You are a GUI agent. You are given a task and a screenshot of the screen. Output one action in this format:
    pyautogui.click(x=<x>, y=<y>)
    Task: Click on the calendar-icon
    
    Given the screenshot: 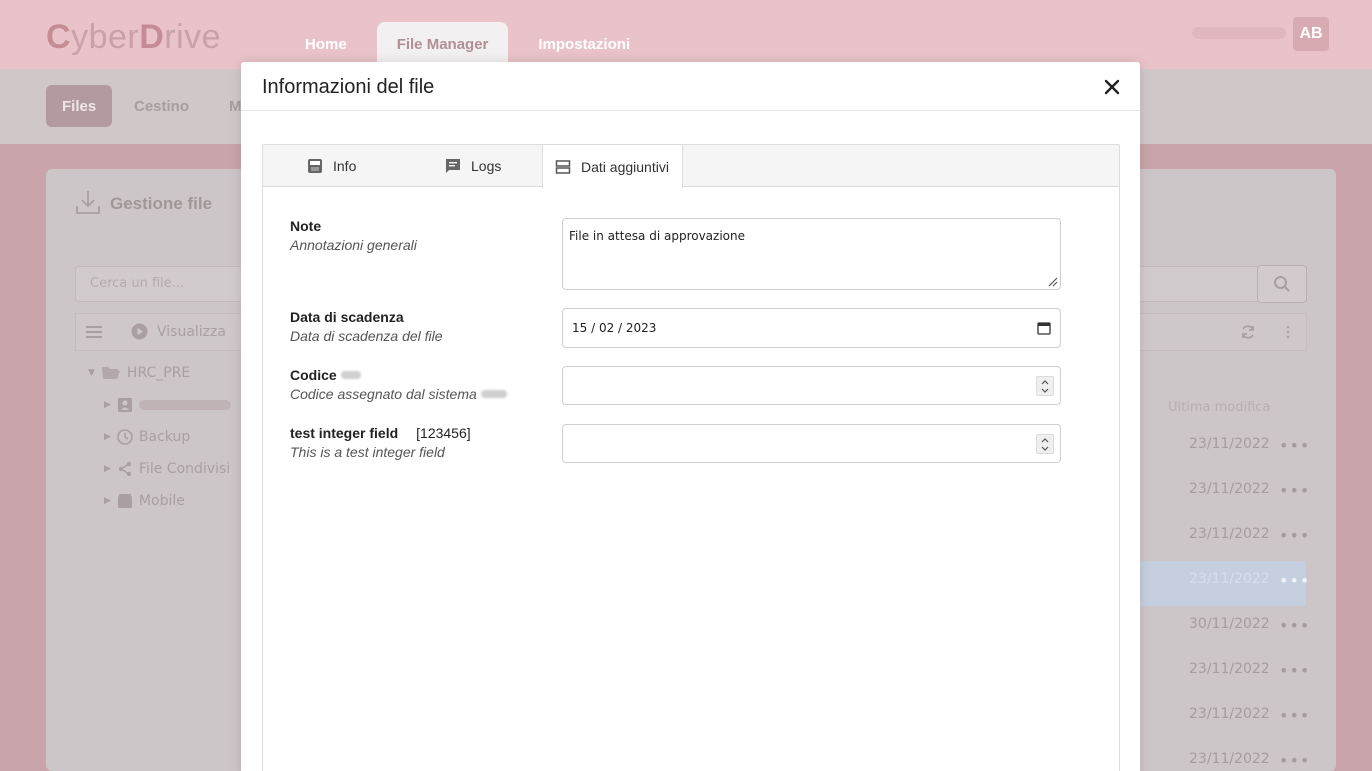 What is the action you would take?
    pyautogui.click(x=1044, y=328)
    